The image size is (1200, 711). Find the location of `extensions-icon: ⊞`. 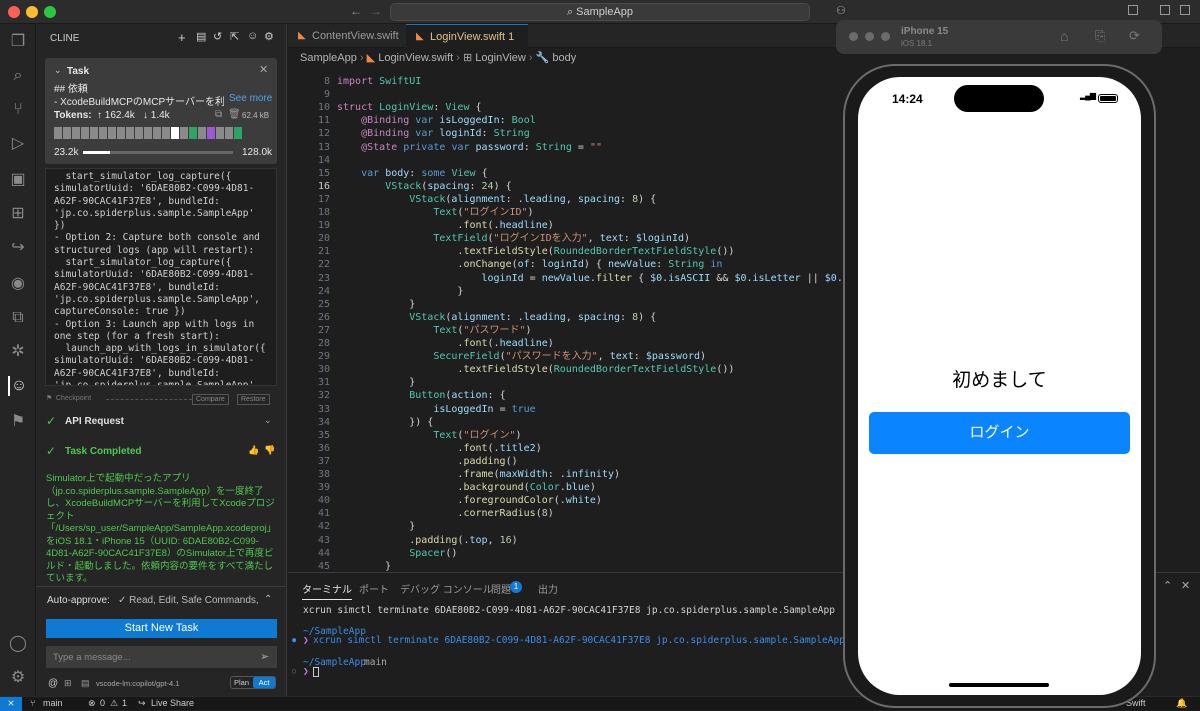

extensions-icon: ⊞ is located at coordinates (18, 214).